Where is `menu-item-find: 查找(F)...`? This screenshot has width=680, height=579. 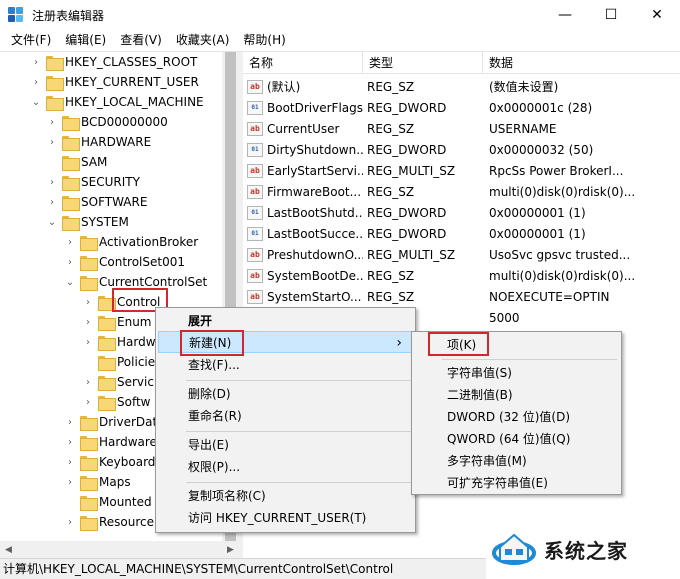 menu-item-find: 查找(F)... is located at coordinates (285, 365).